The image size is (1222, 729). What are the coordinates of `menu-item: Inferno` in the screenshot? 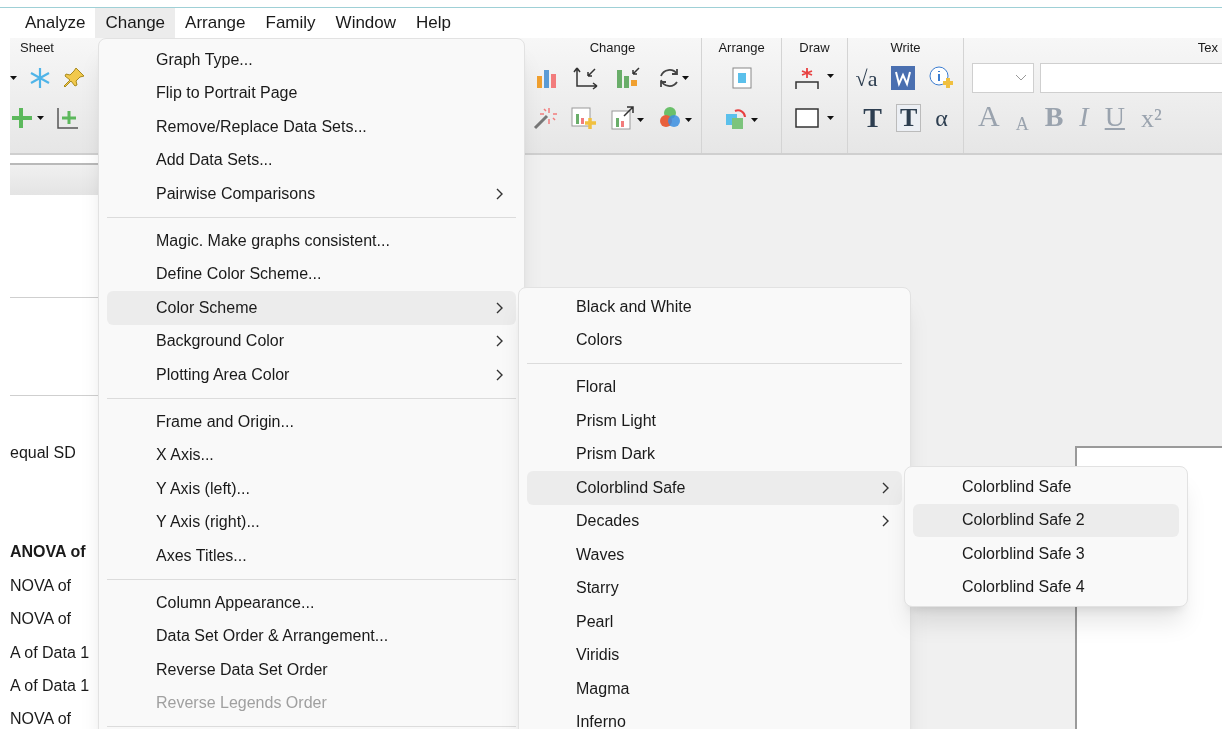 It's located at (714, 717).